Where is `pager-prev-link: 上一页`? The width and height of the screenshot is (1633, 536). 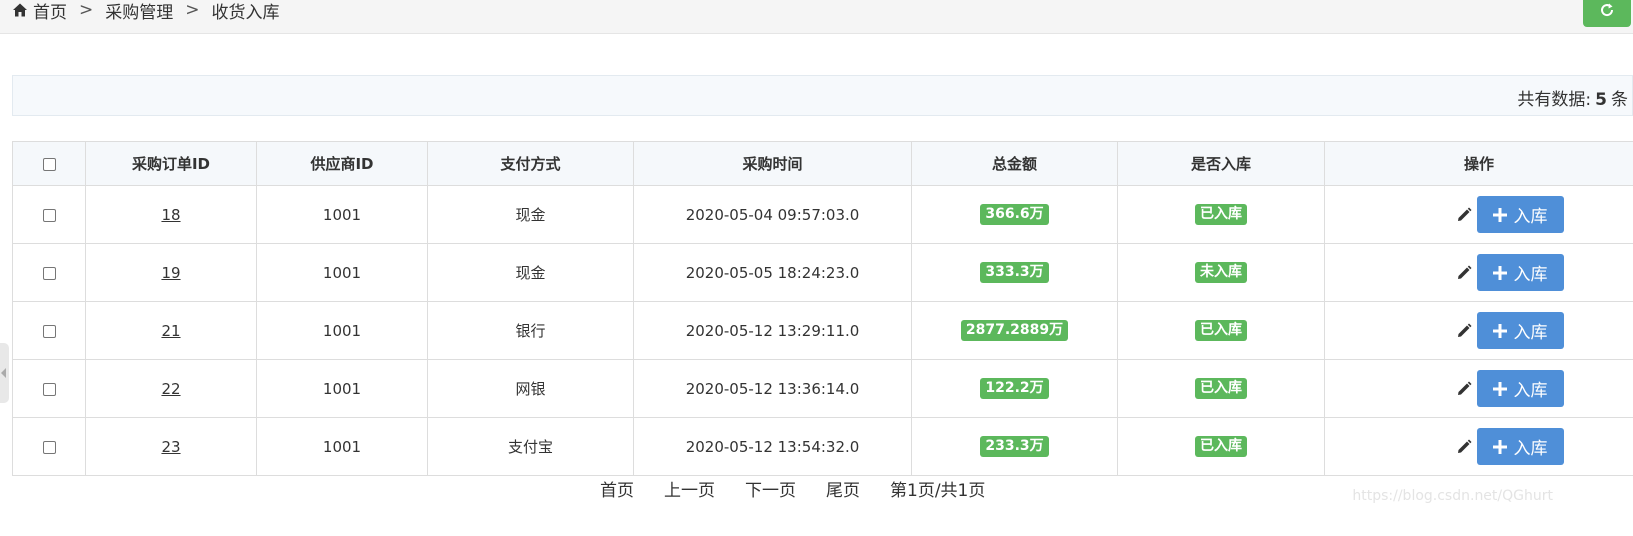
pager-prev-link: 上一页 is located at coordinates (689, 488).